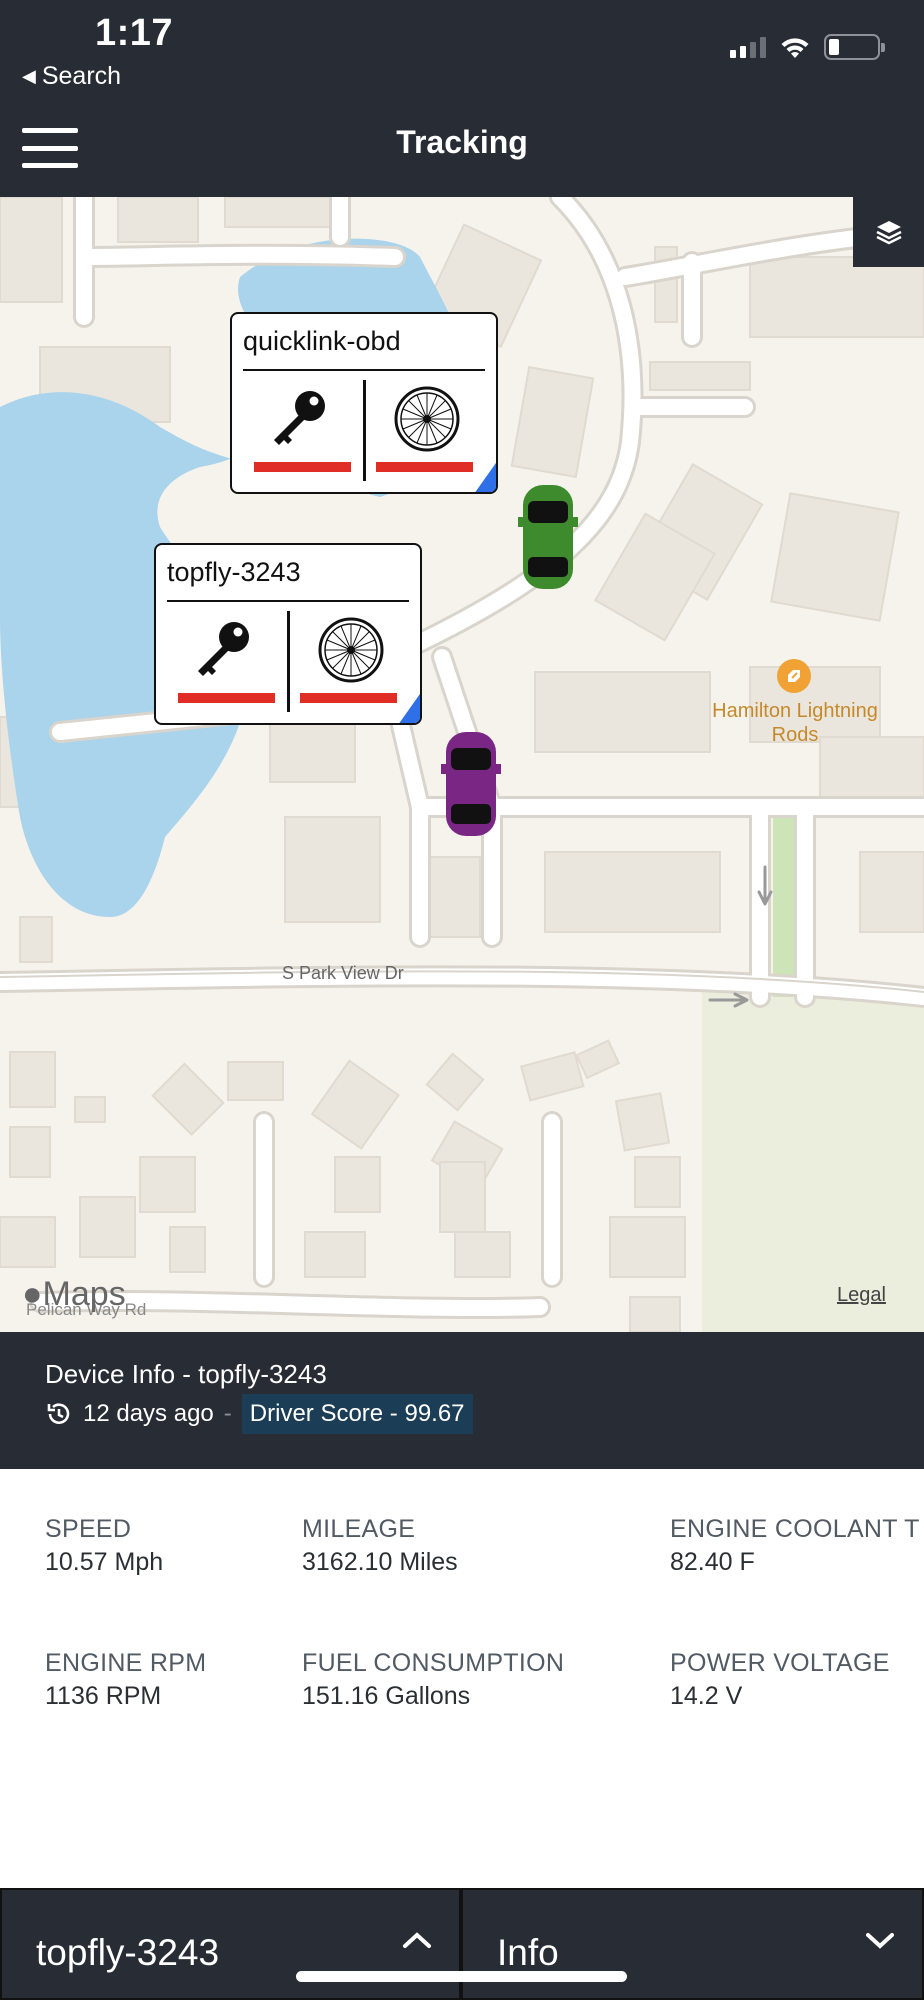 This screenshot has height=2000, width=924. What do you see at coordinates (780, 1679) in the screenshot?
I see `metric-power-voltage: POWER VOLTAGE 14.2 V` at bounding box center [780, 1679].